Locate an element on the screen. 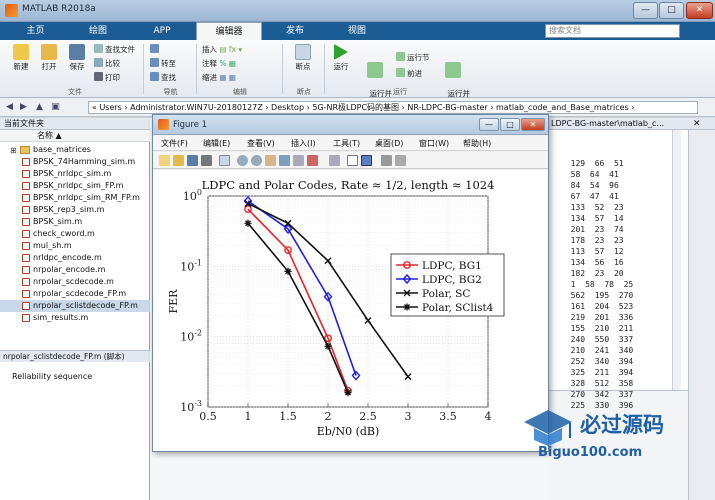  file-name: BPSK_nrldpc_sim.m is located at coordinates (72, 173).